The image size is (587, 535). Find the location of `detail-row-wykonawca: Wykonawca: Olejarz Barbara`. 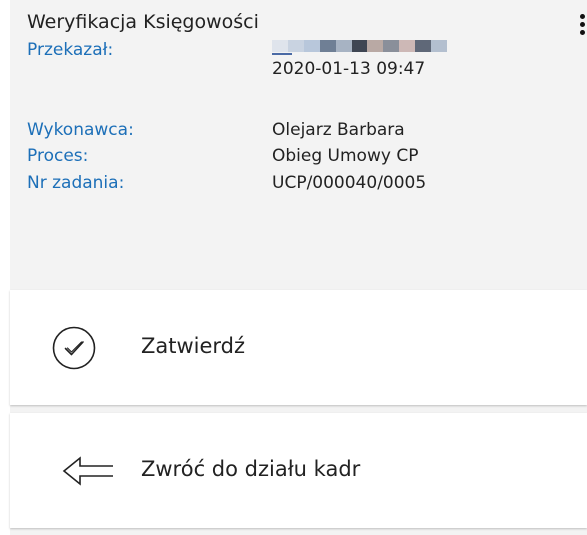

detail-row-wykonawca: Wykonawca: Olejarz Barbara is located at coordinates (304, 133).